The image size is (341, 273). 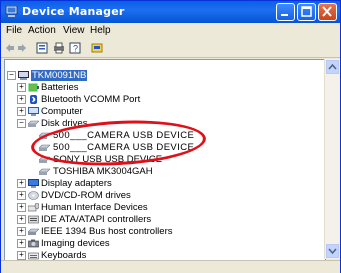 What do you see at coordinates (285, 12) in the screenshot?
I see `minimize-button` at bounding box center [285, 12].